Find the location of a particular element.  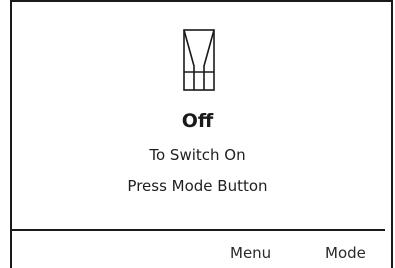

instruction-line-2: Press Mode Button is located at coordinates (197, 186).